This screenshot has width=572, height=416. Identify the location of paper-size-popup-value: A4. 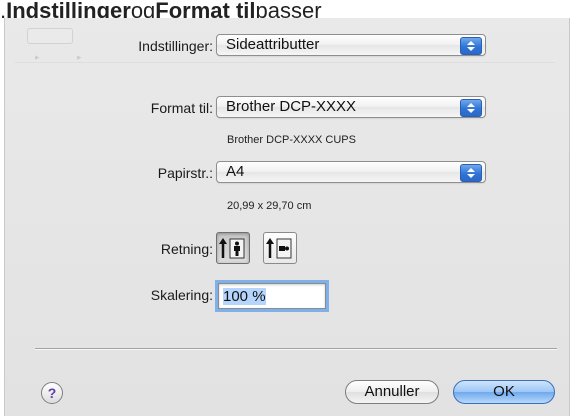
(235, 171).